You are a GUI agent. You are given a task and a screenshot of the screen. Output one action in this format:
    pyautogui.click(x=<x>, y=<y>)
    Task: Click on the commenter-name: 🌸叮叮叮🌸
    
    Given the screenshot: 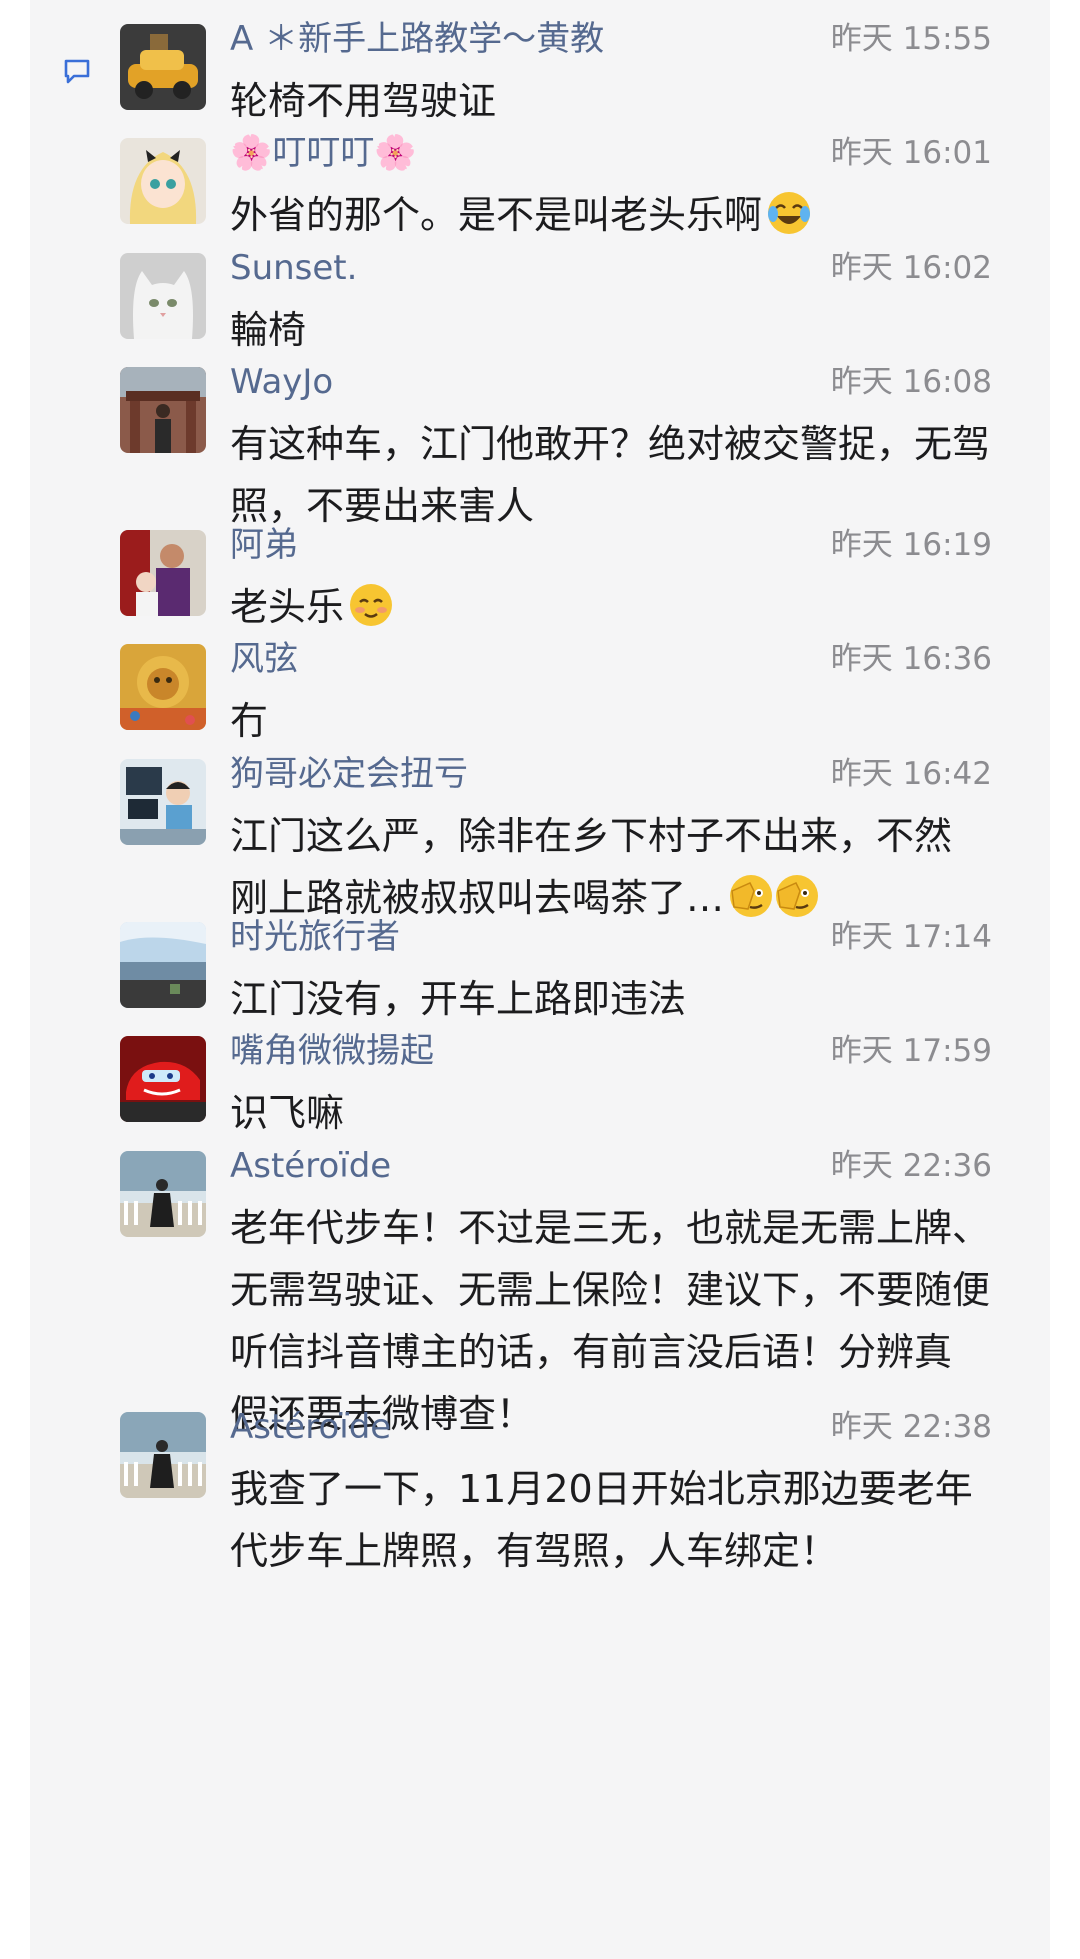 What is the action you would take?
    pyautogui.click(x=323, y=153)
    